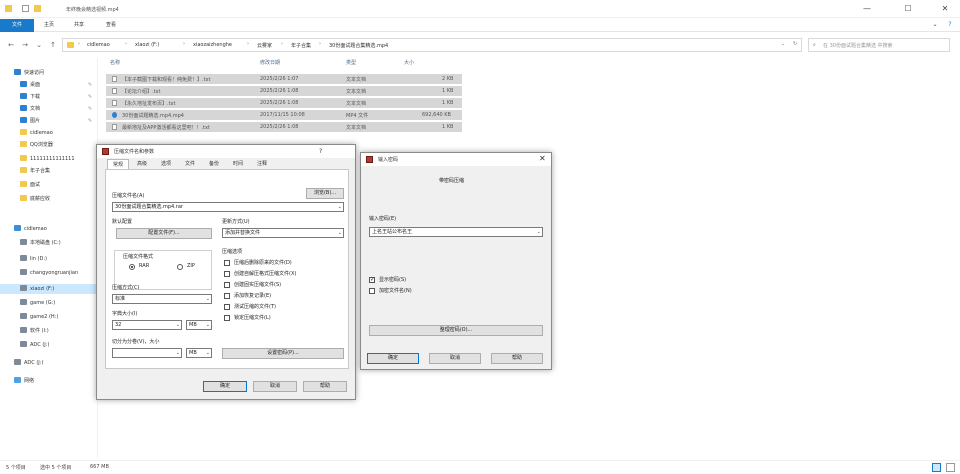 Image resolution: width=960 pixels, height=474 pixels. What do you see at coordinates (227, 307) in the screenshot?
I see `option-test-checkbox` at bounding box center [227, 307].